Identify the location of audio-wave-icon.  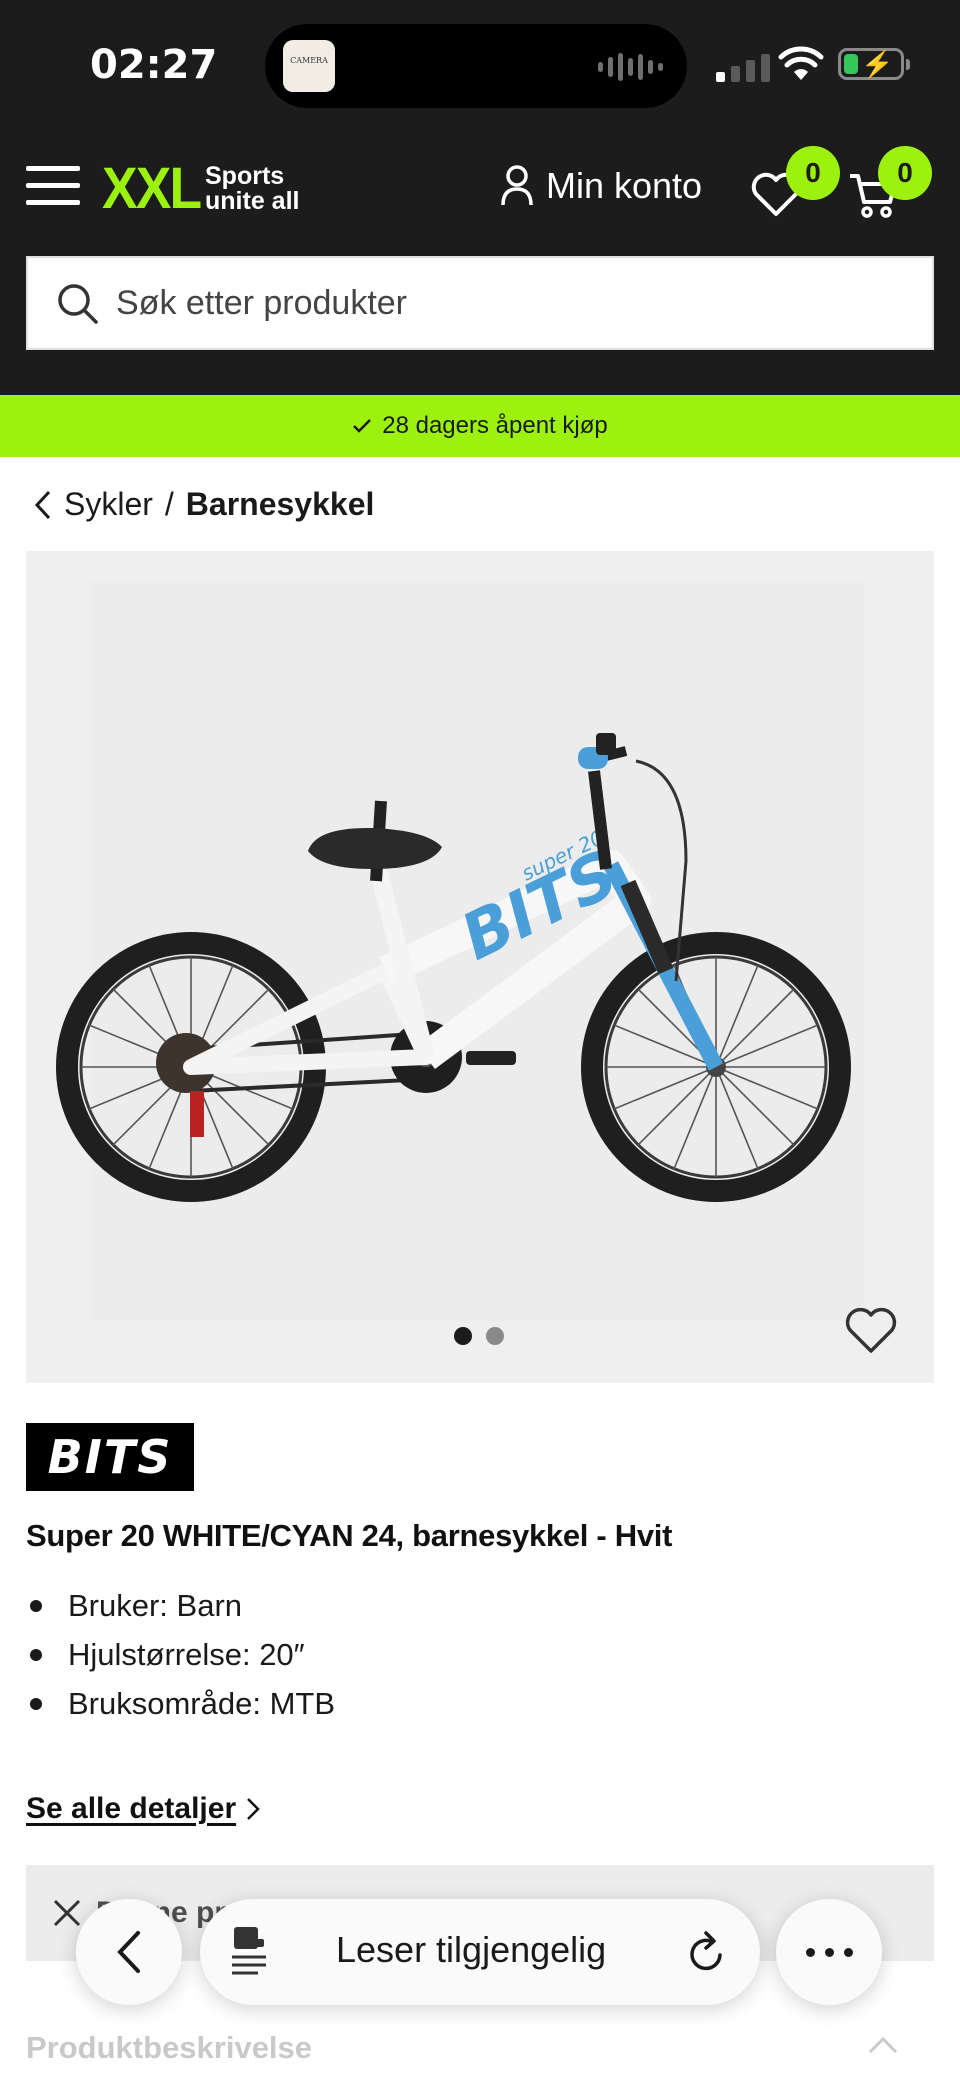
(630, 67).